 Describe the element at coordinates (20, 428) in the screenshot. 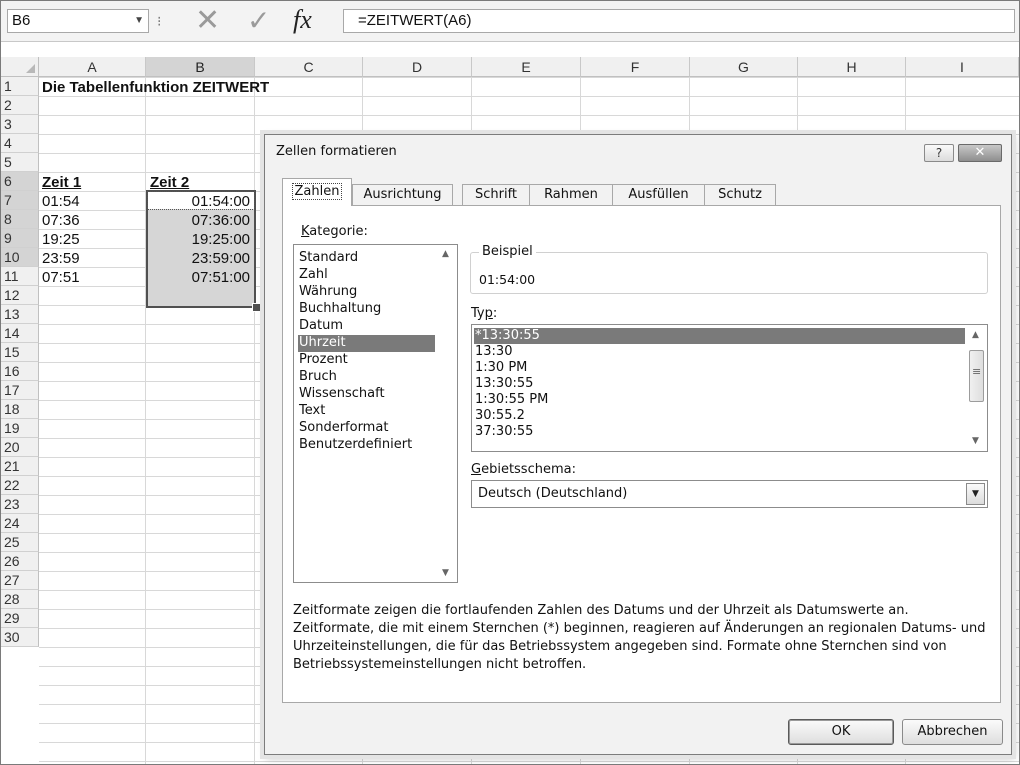

I see `row-header-19: 19` at that location.